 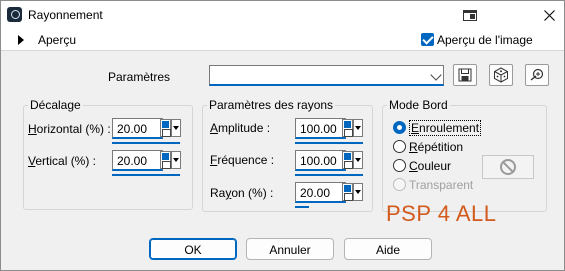 What do you see at coordinates (302, 207) in the screenshot?
I see `radius-slider` at bounding box center [302, 207].